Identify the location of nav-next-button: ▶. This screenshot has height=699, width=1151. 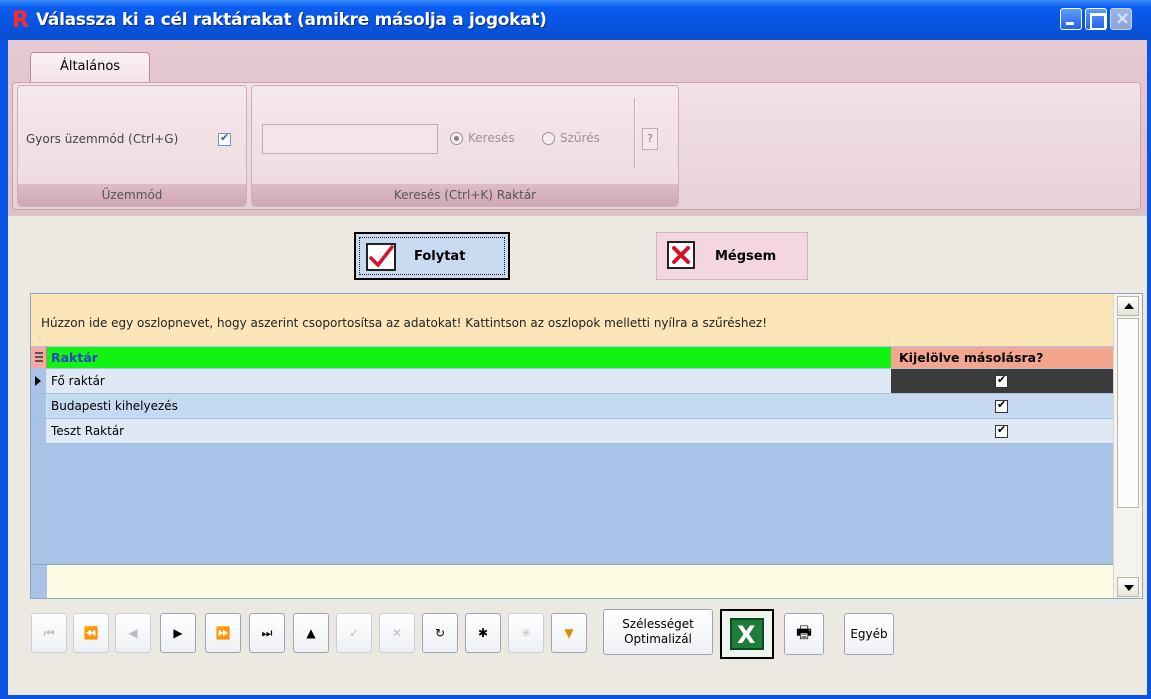
(178, 633).